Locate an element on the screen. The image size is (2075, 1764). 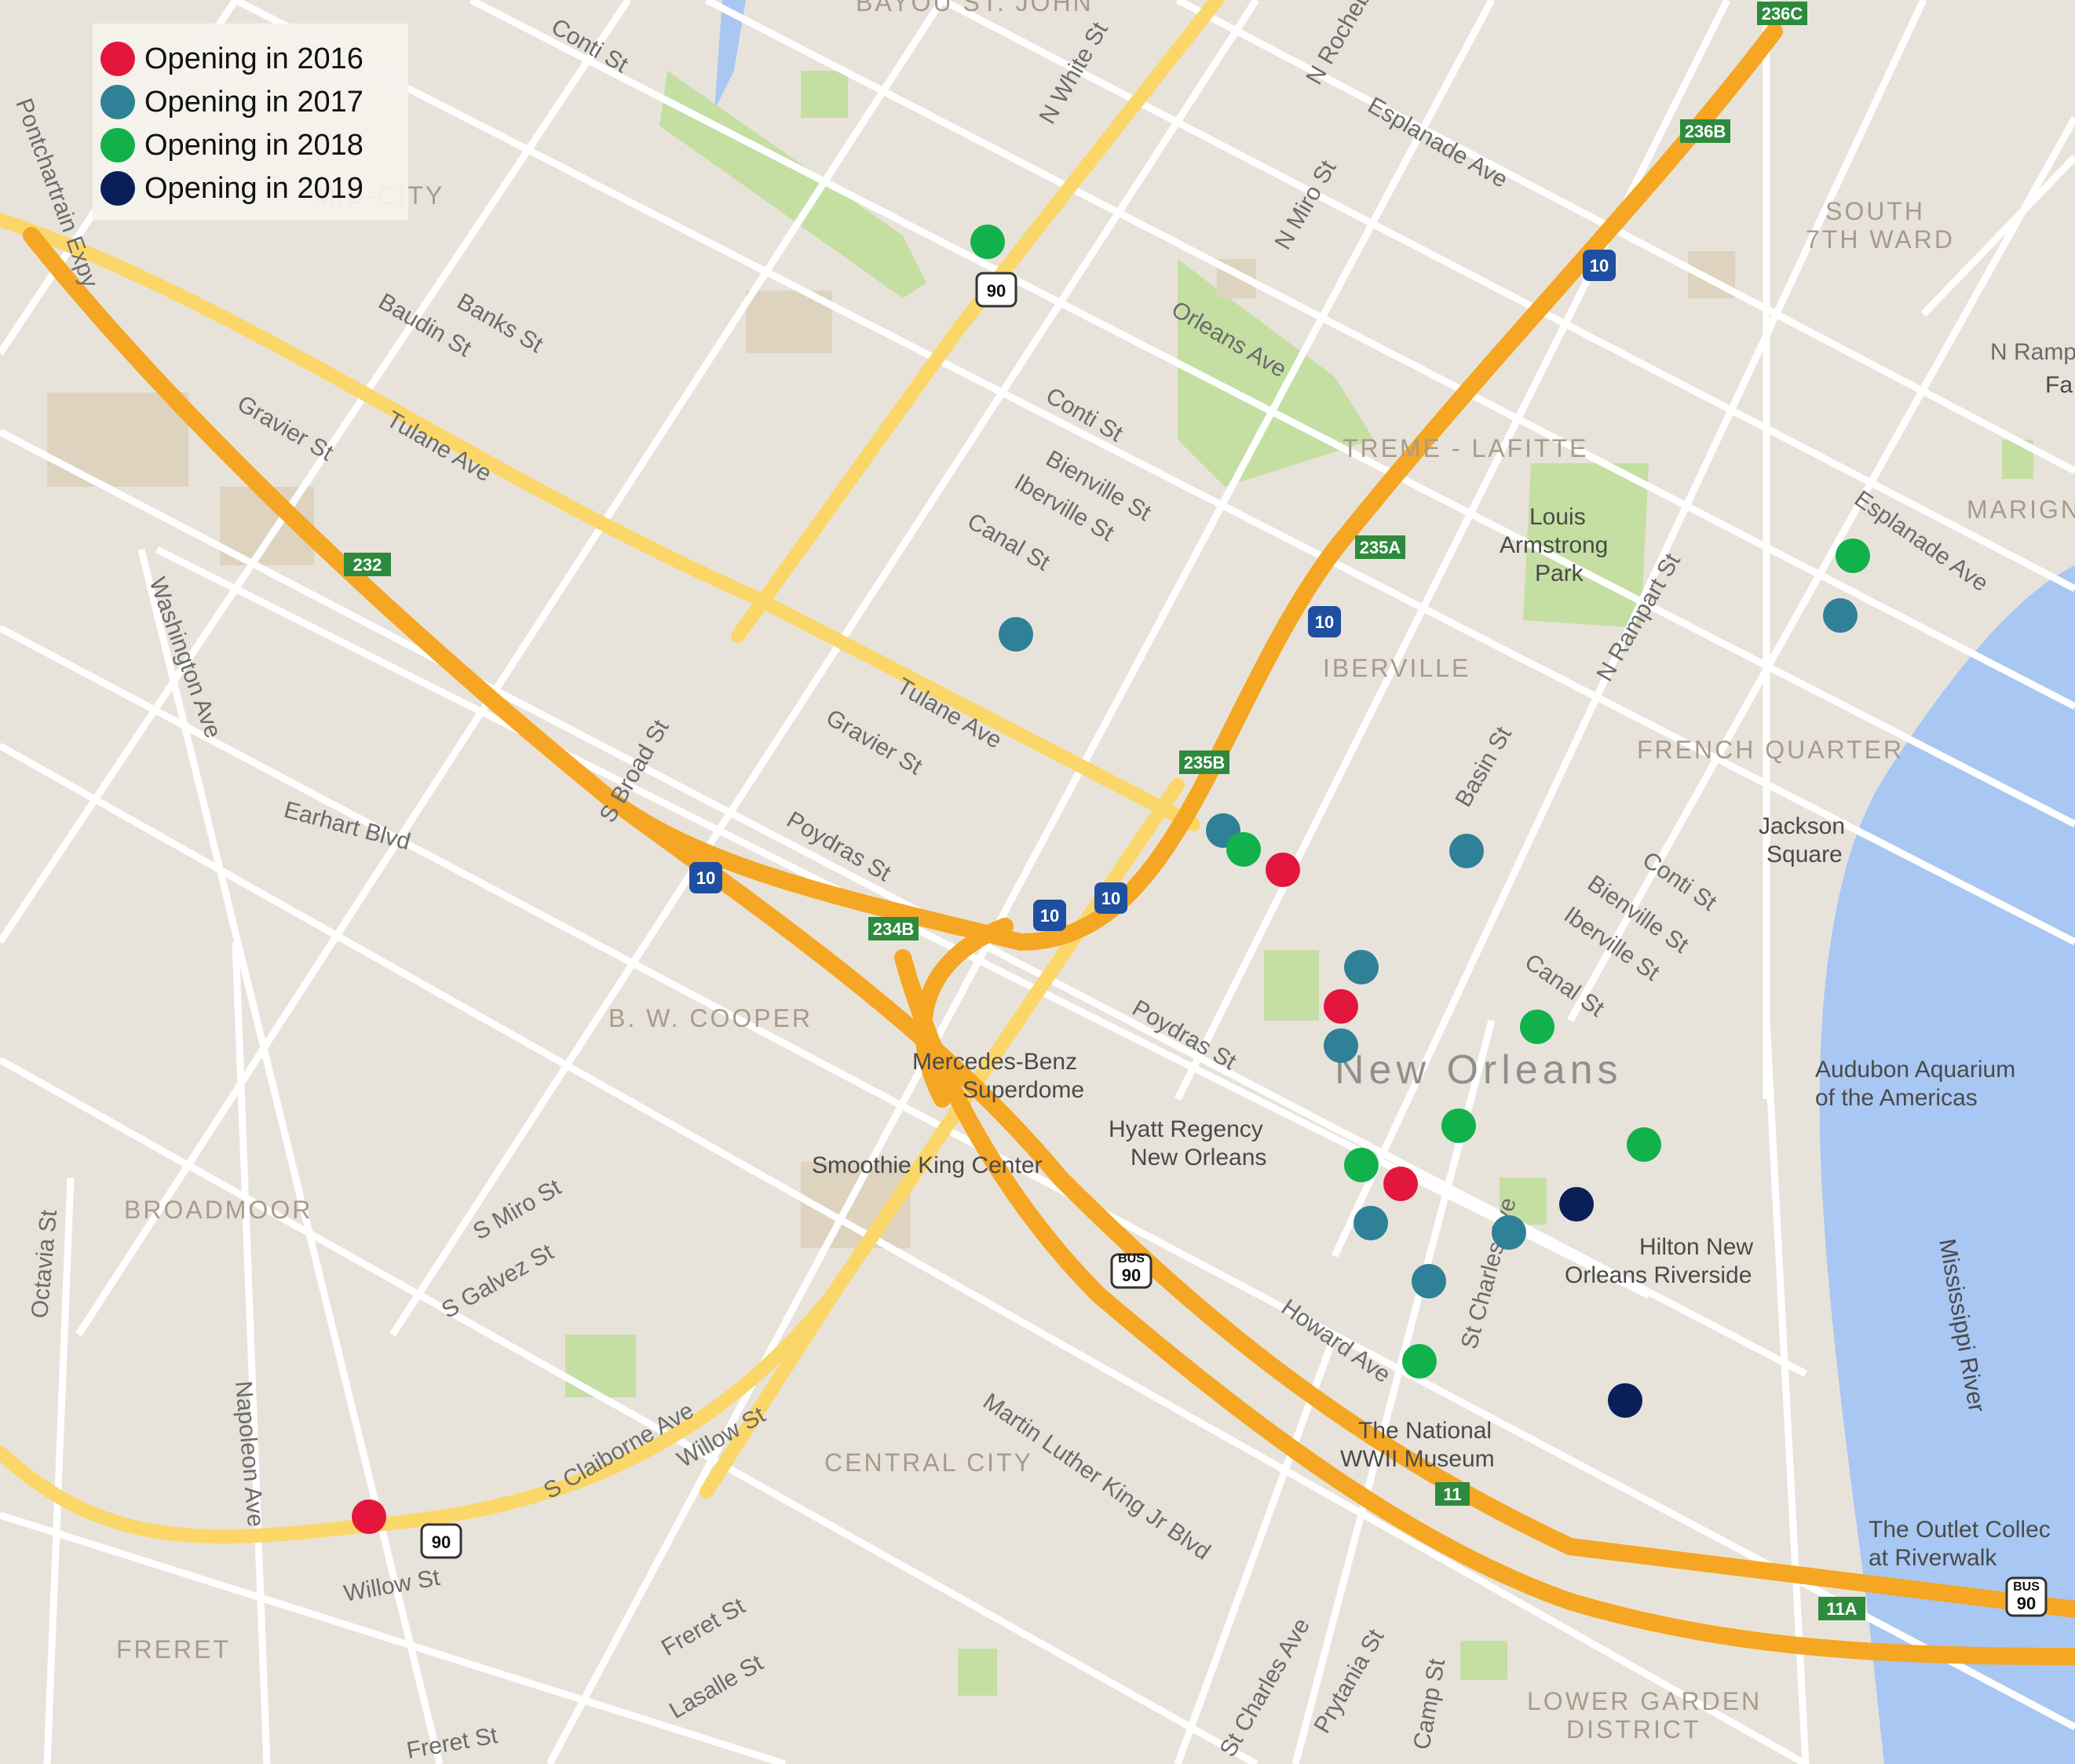
exit-shield: 235A is located at coordinates (1380, 547).